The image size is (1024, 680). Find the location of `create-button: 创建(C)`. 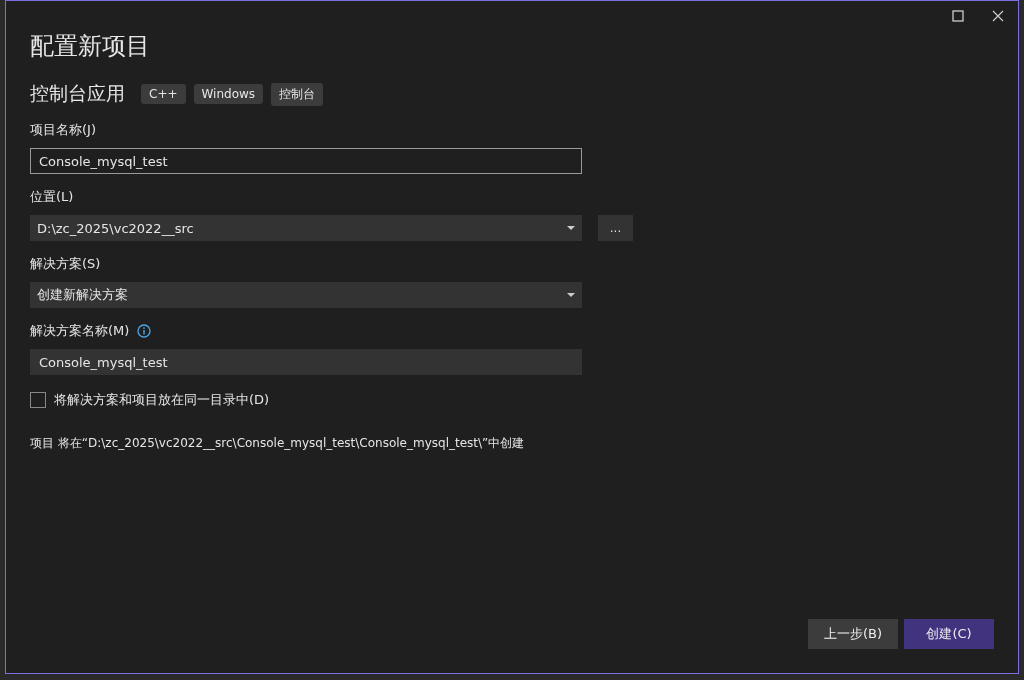

create-button: 创建(C) is located at coordinates (949, 634).